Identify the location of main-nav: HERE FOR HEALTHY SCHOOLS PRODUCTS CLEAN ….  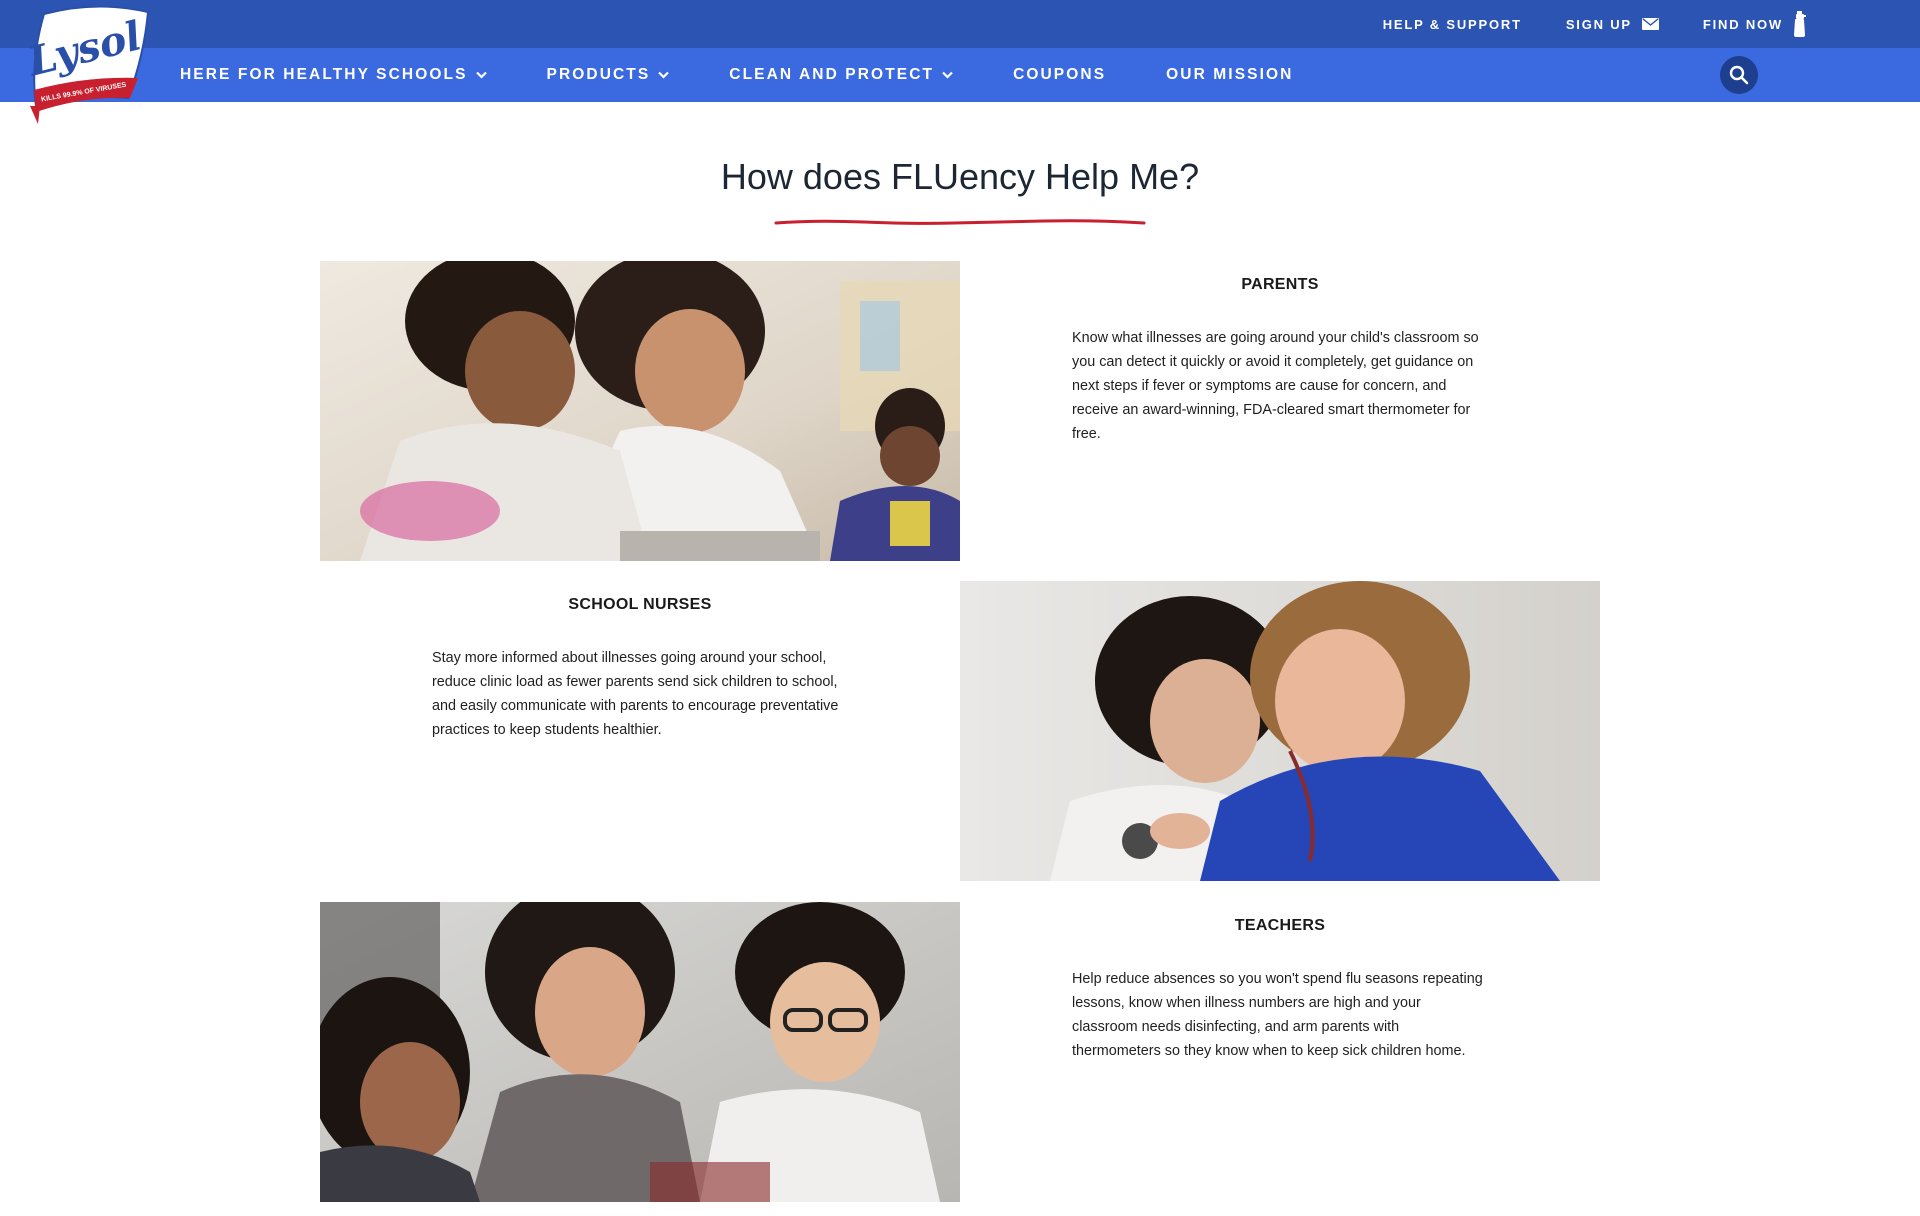
(960, 75).